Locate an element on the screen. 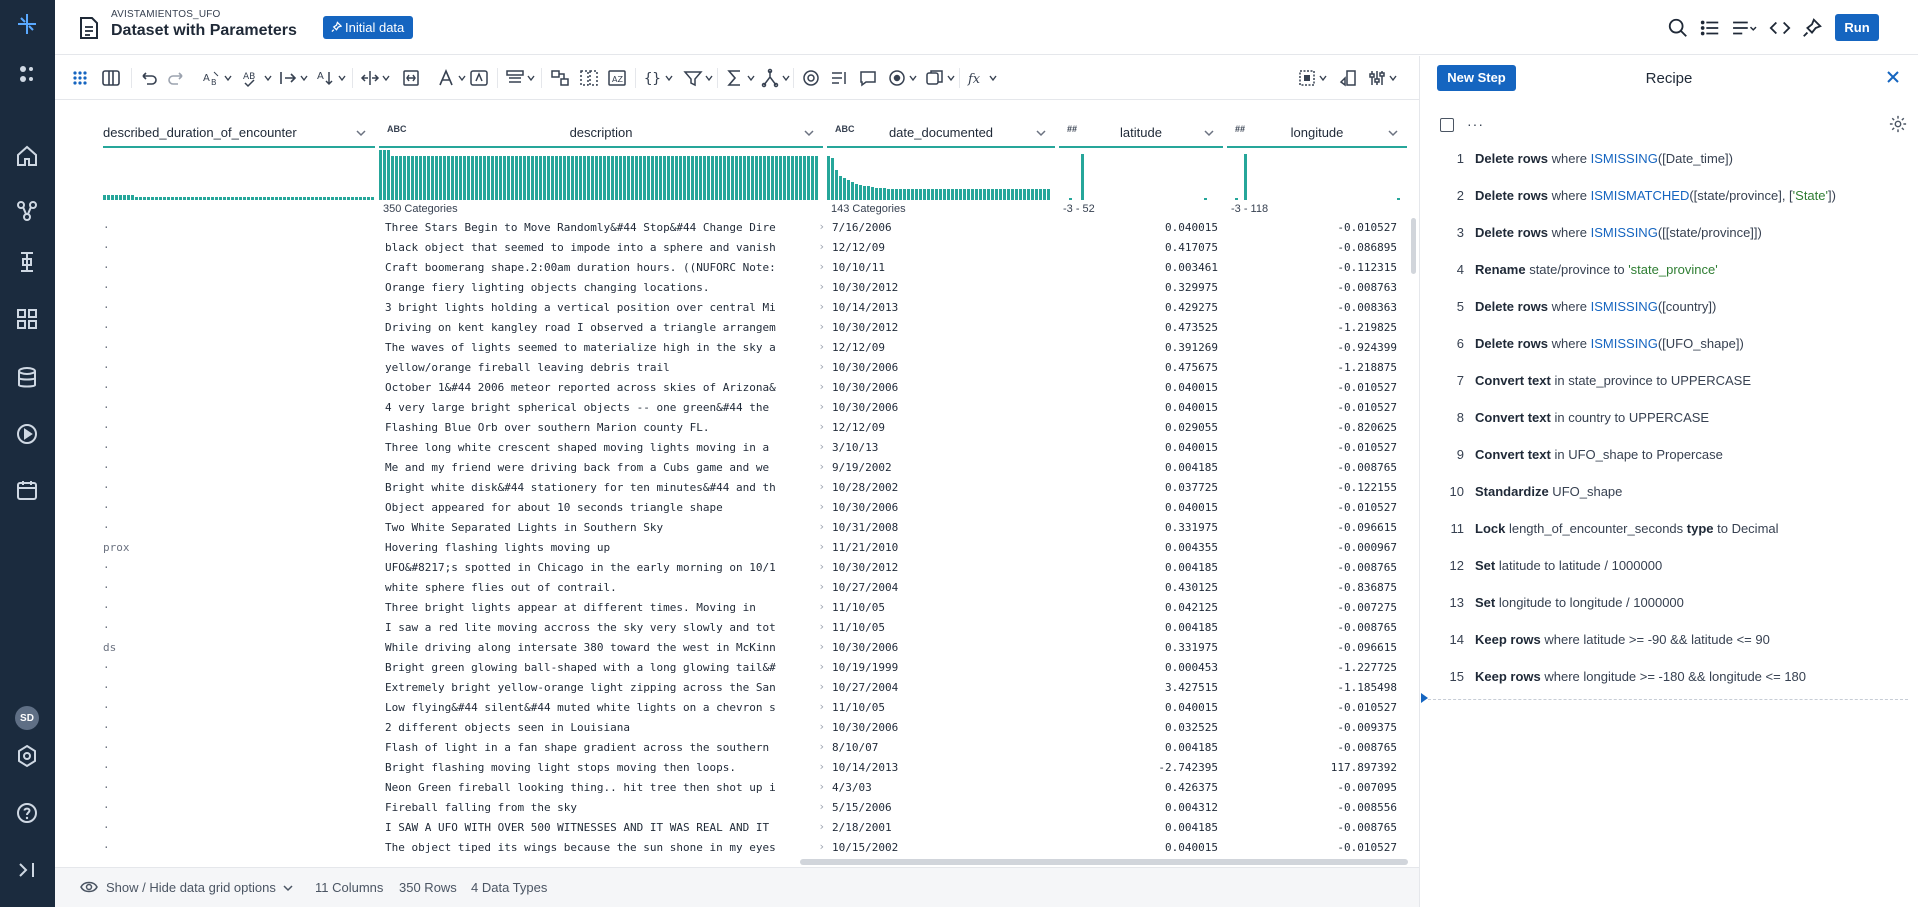 This screenshot has width=1918, height=907. cell-latitude: 0.429275 is located at coordinates (1140, 307).